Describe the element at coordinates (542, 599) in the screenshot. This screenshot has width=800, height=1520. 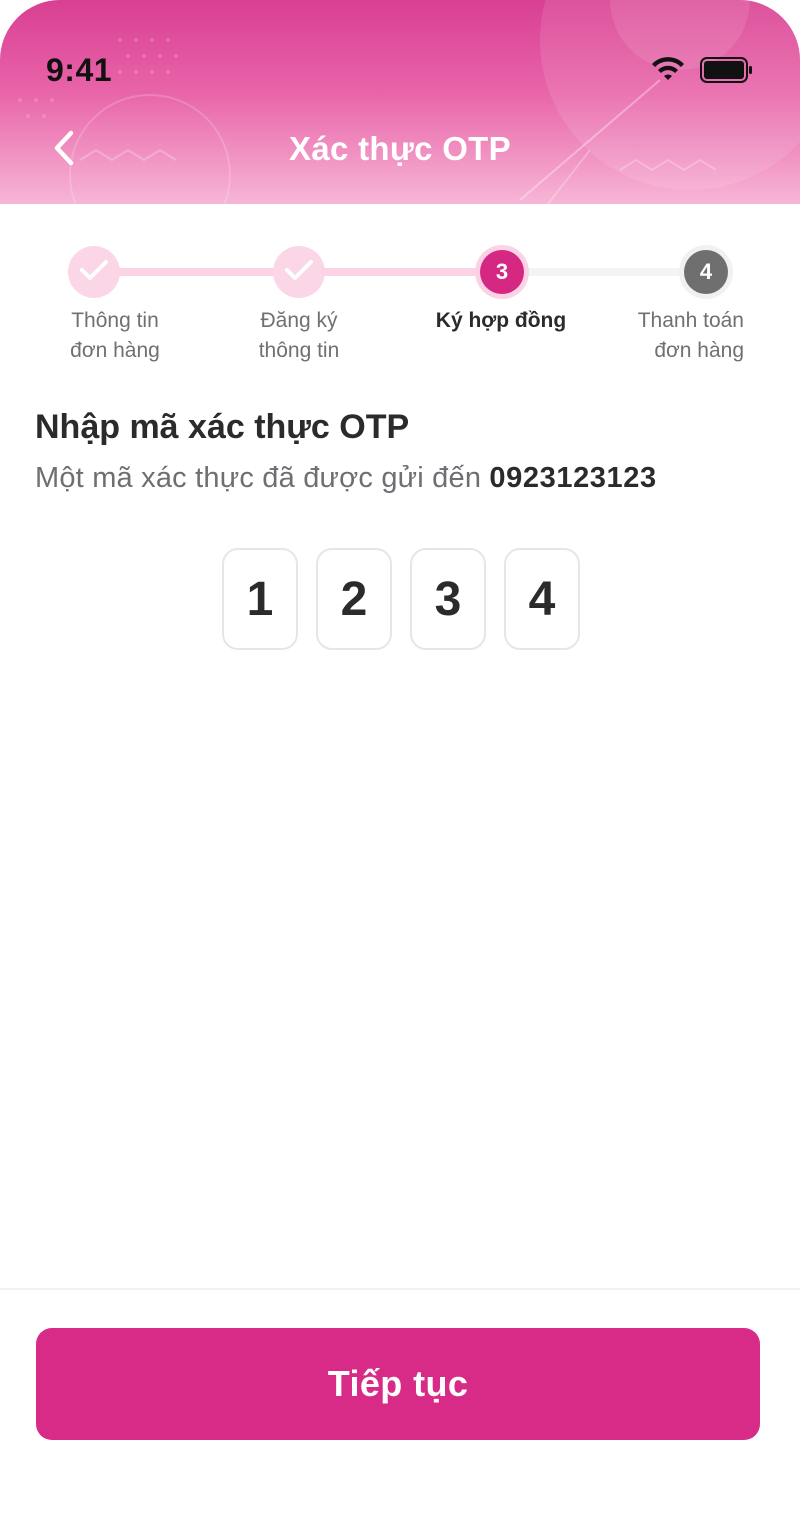
I see `otp-digit-4: 4` at that location.